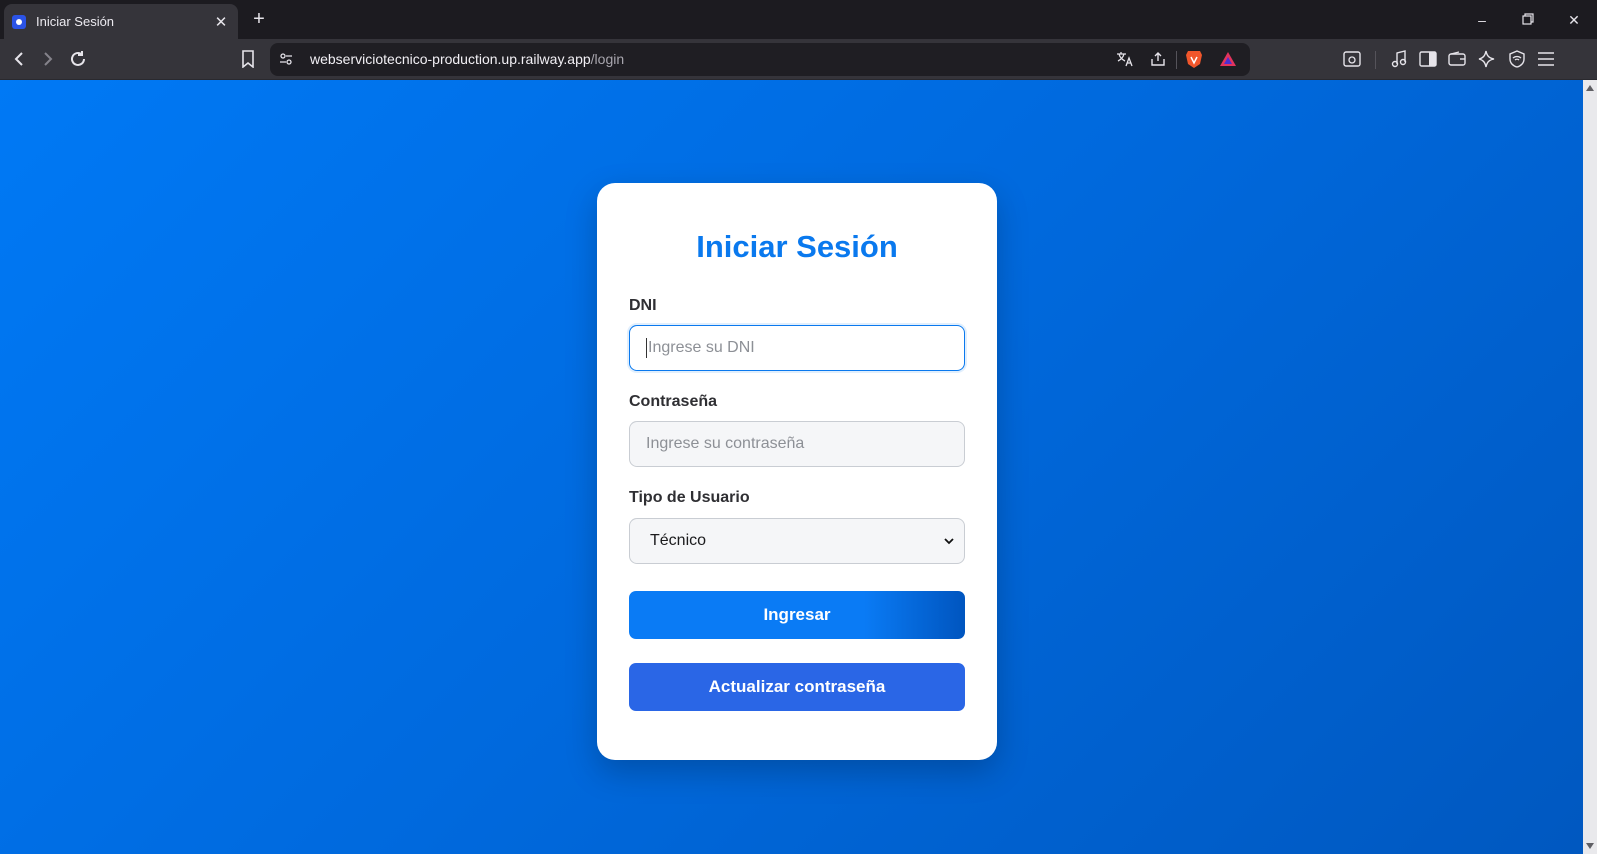  I want to click on text-cursor, so click(646, 348).